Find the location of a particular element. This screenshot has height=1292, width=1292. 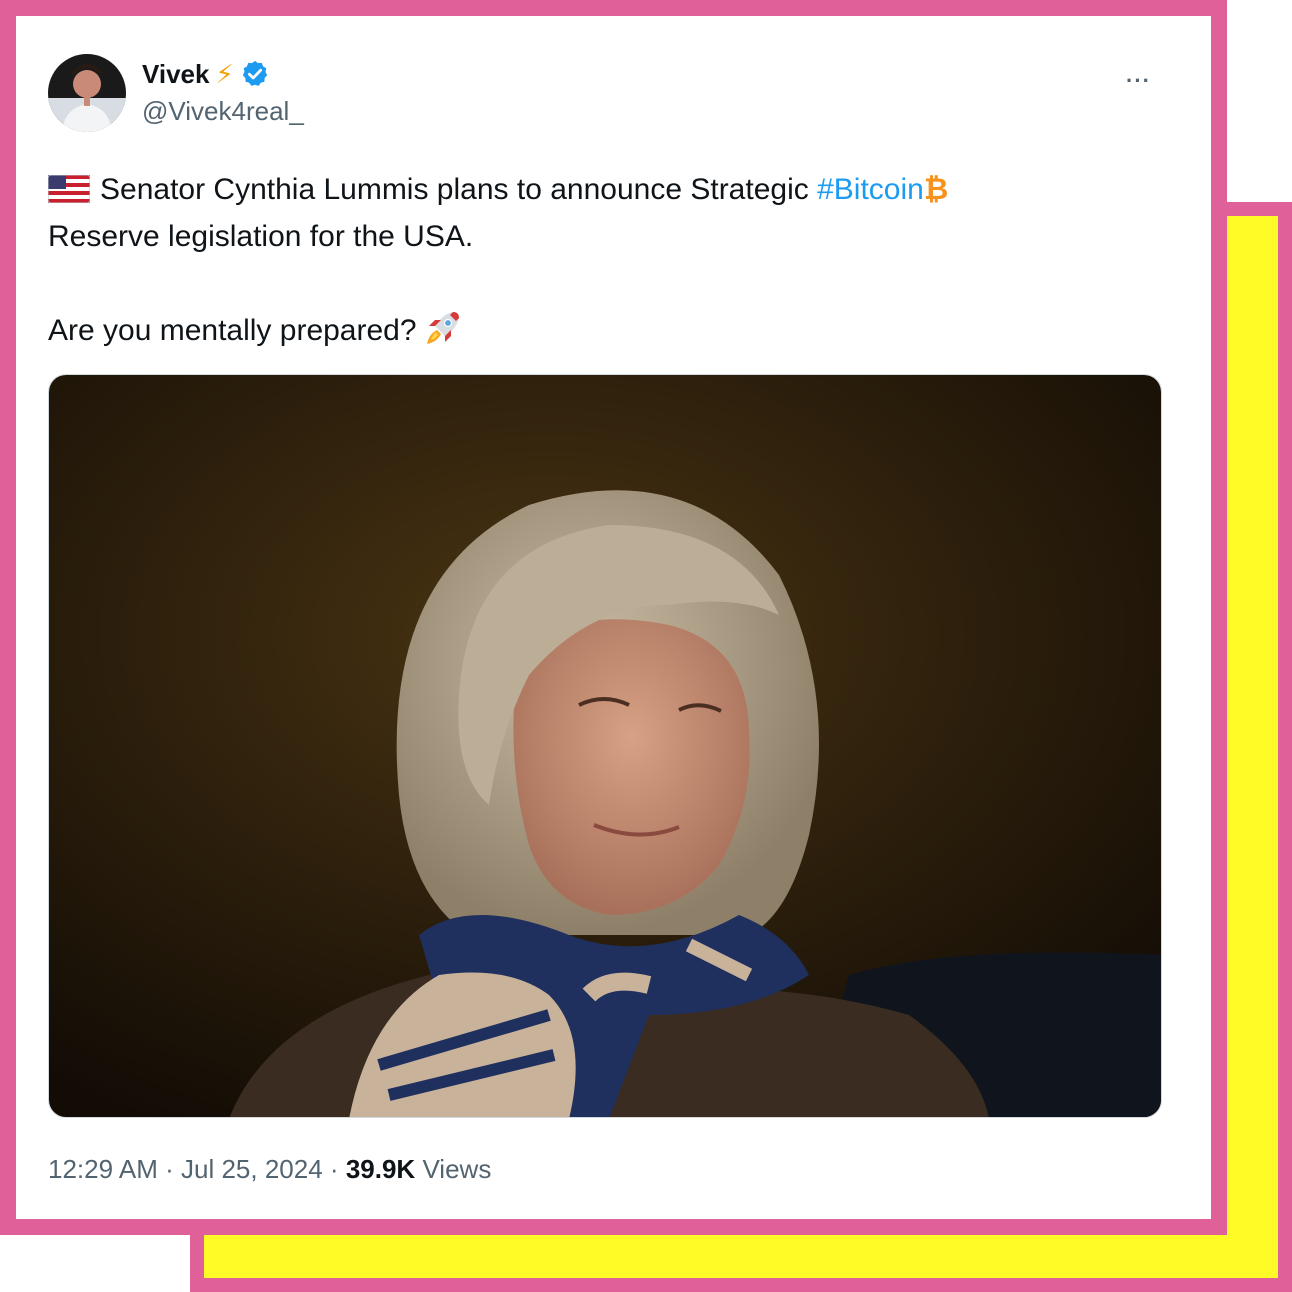

tweet-date: Jul 25, 2024 is located at coordinates (252, 1169).